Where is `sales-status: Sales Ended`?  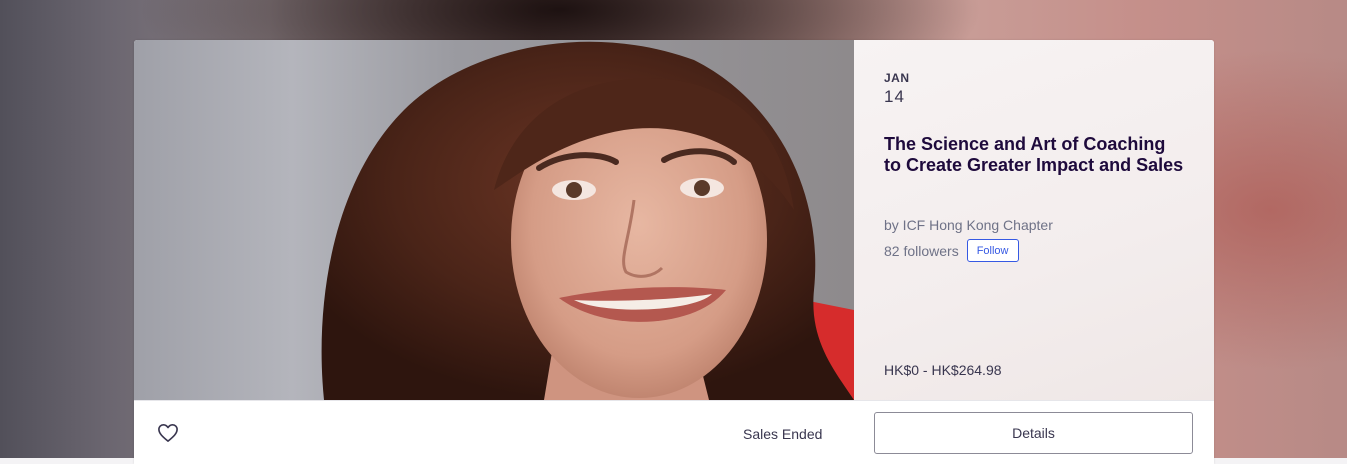 sales-status: Sales Ended is located at coordinates (783, 434).